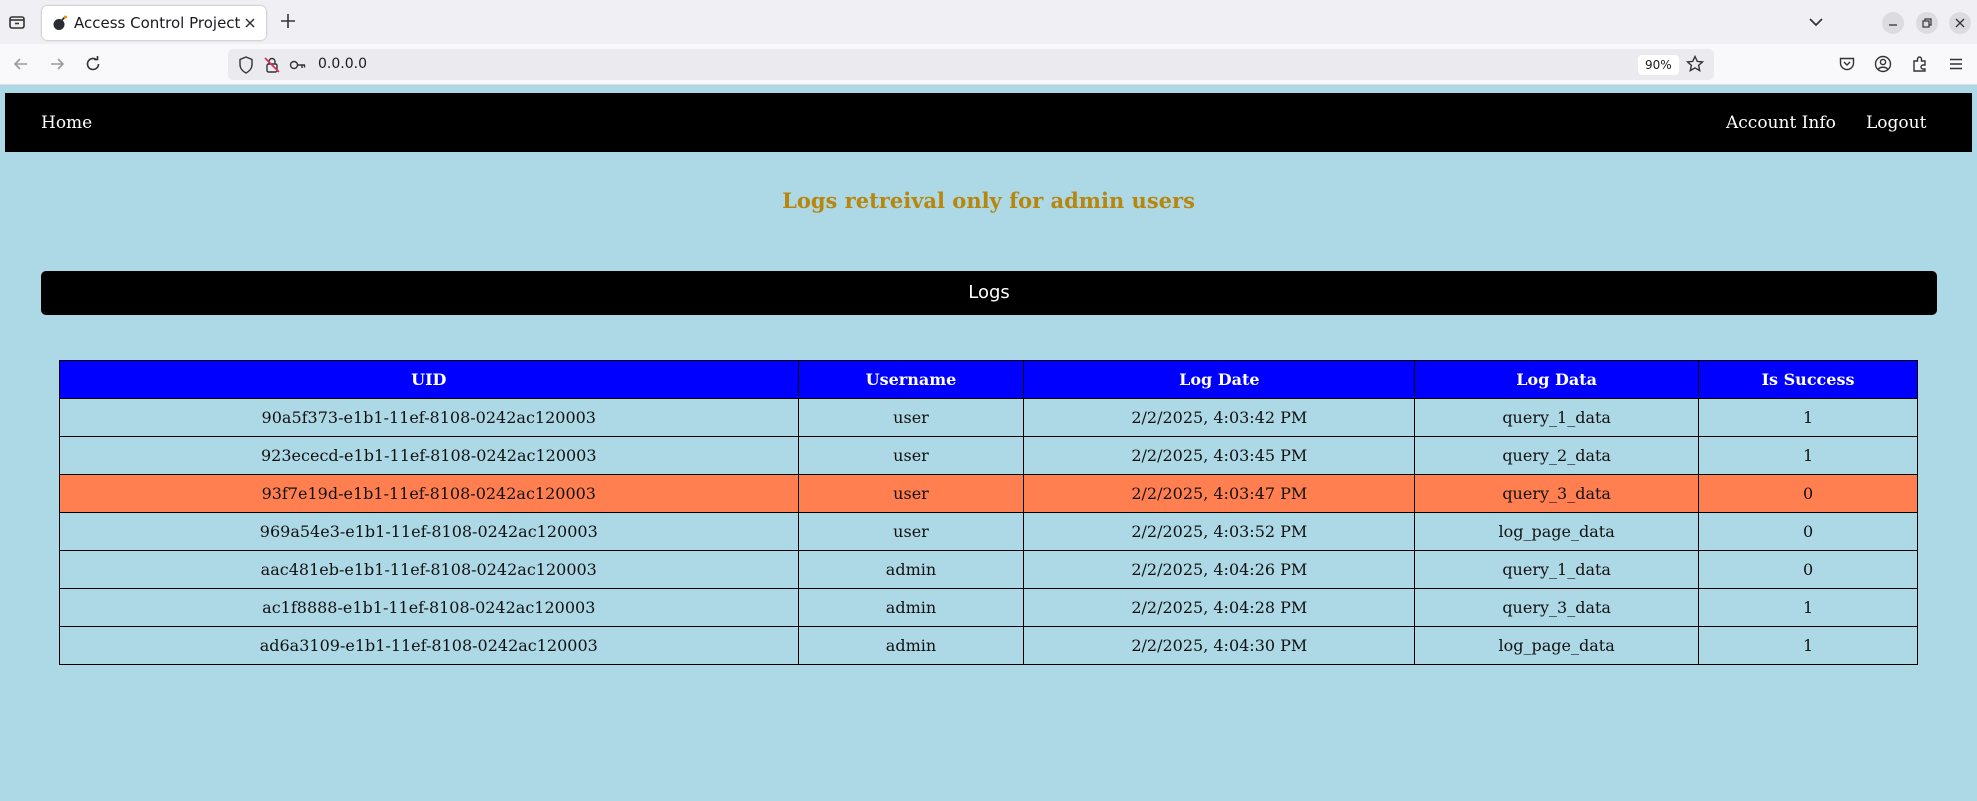  Describe the element at coordinates (21, 64) in the screenshot. I see `back-arrow-icon` at that location.